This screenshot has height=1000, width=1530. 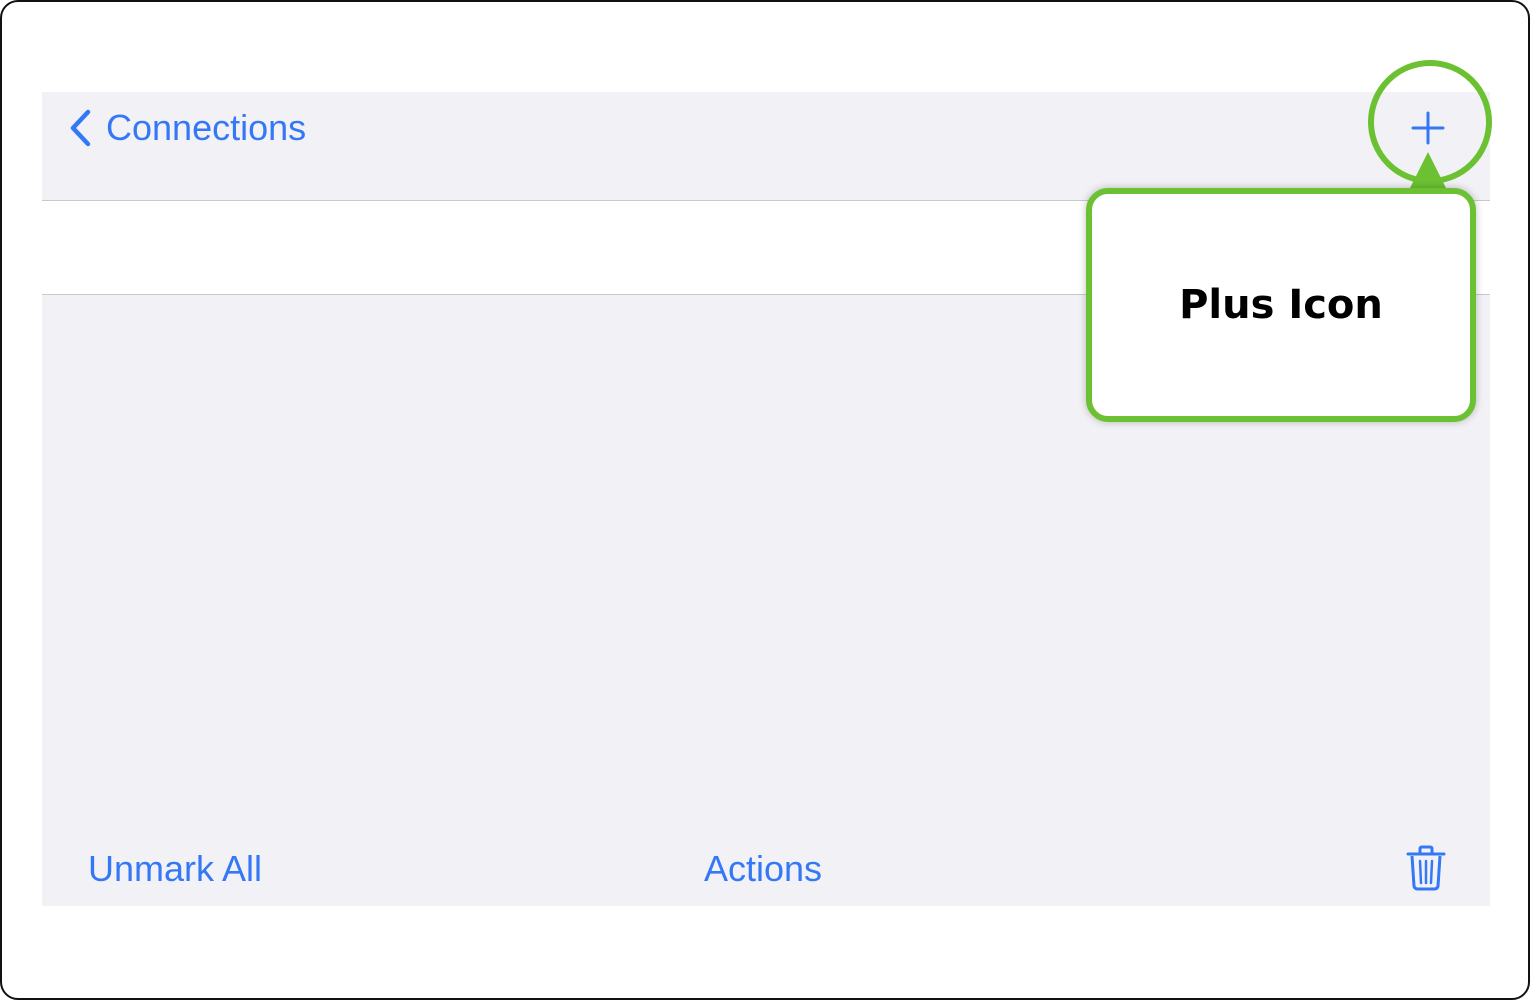 What do you see at coordinates (766, 146) in the screenshot?
I see `navigation-bar: Connections` at bounding box center [766, 146].